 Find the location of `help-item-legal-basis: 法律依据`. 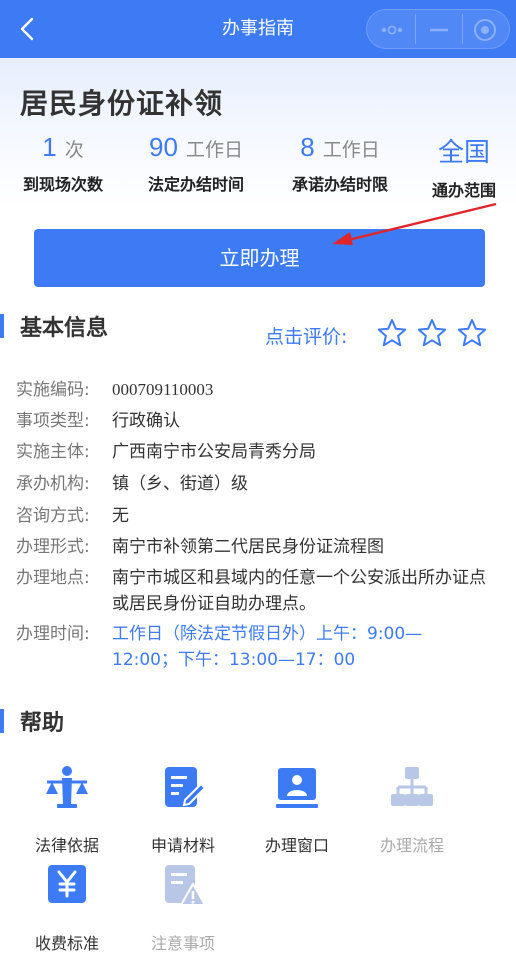

help-item-legal-basis: 法律依据 is located at coordinates (67, 810).